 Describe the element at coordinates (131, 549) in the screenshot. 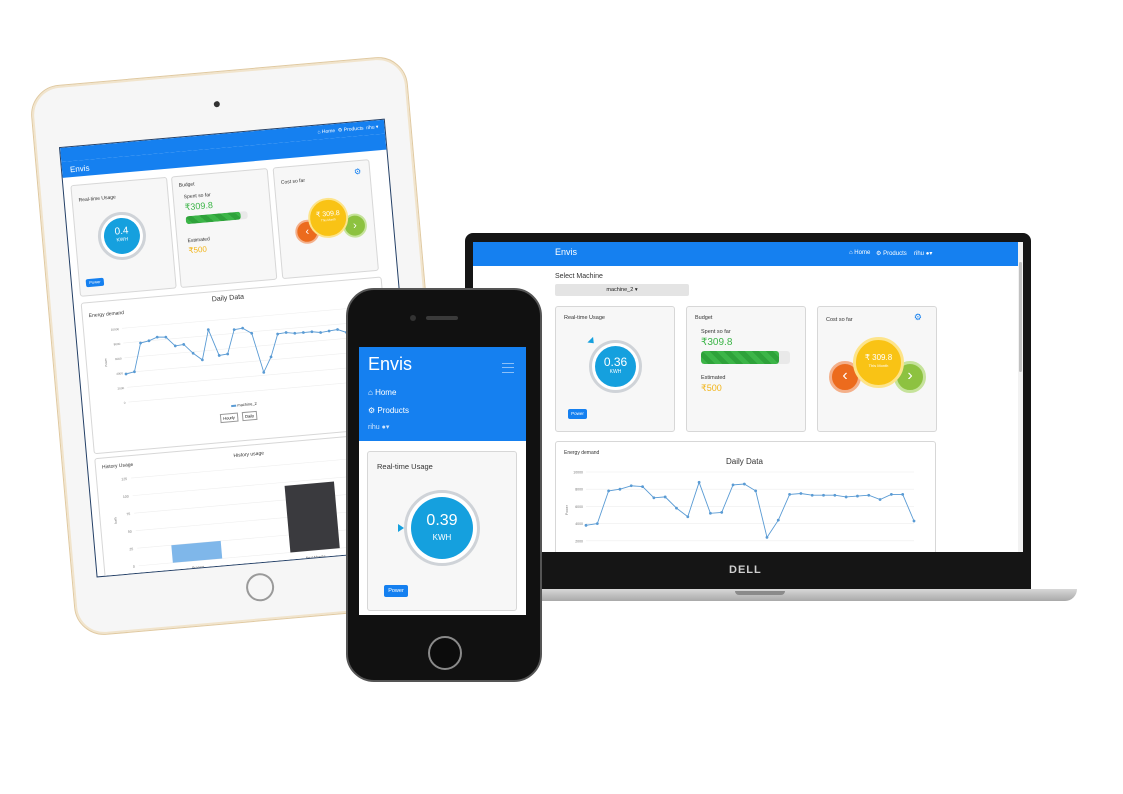

I see `y-tick-label: 25` at that location.